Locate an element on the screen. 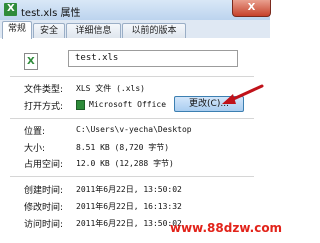 Image resolution: width=320 pixels, height=243 pixels. title-bar: test.xls 属性 X is located at coordinates (135, 10).